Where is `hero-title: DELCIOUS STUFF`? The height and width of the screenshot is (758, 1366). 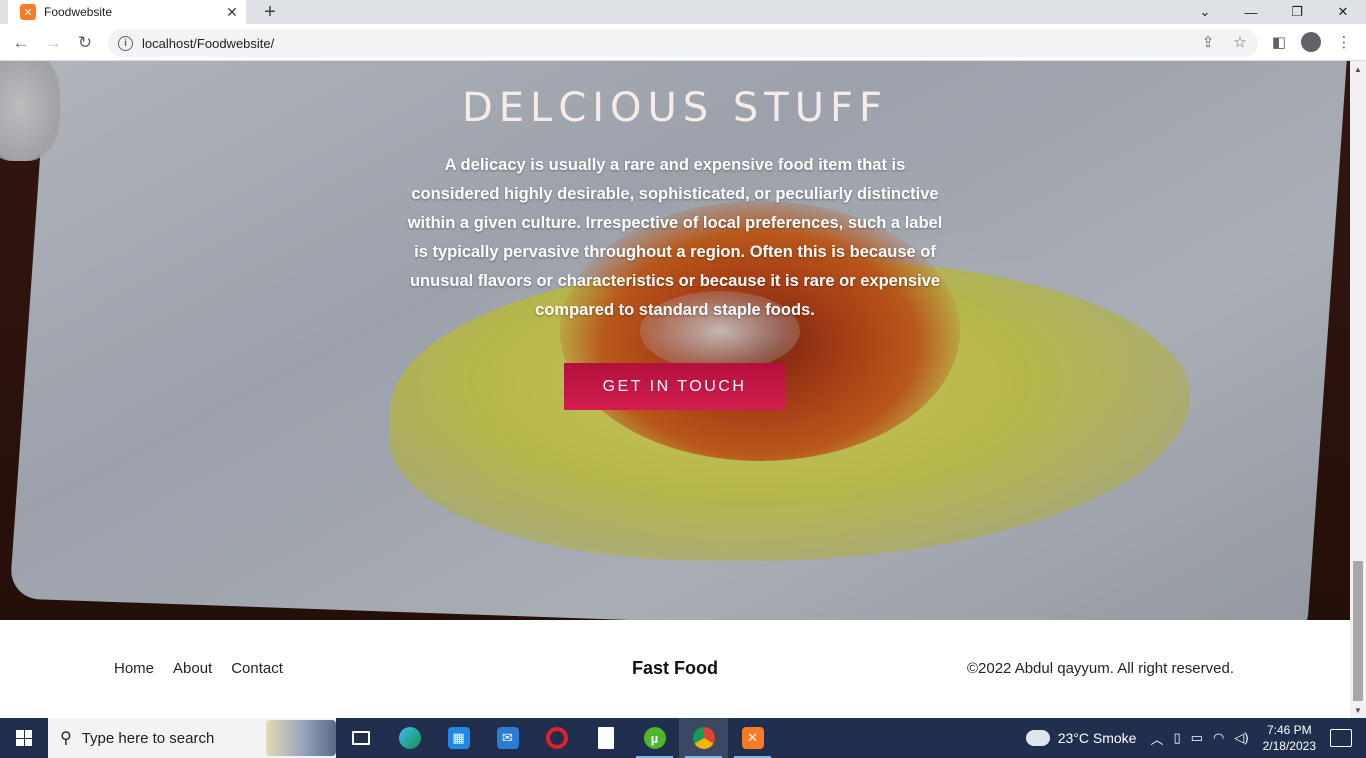 hero-title: DELCIOUS STUFF is located at coordinates (675, 108).